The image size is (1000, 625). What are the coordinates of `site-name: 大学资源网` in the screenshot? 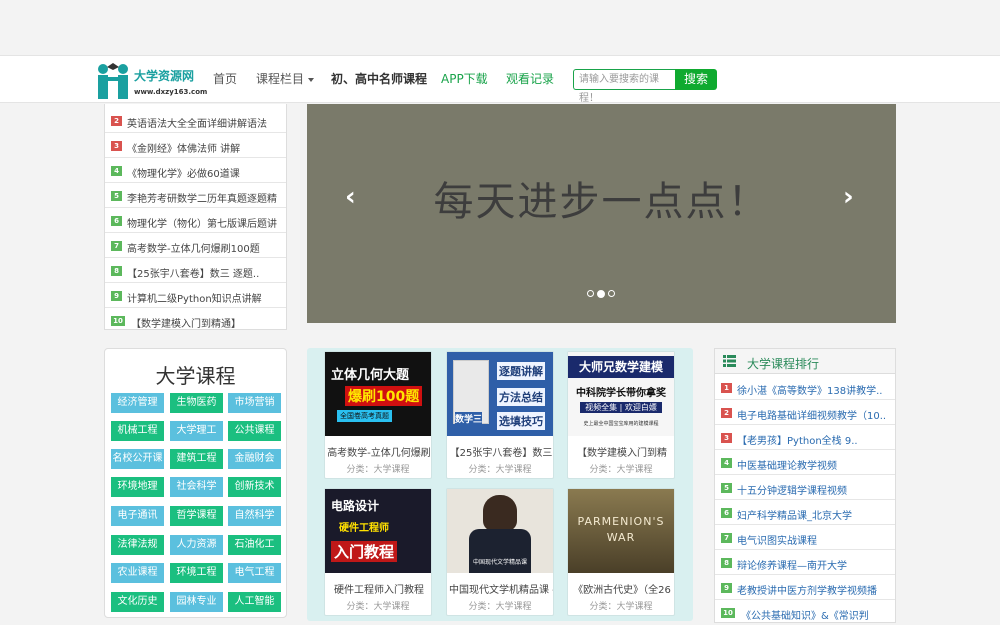 It's located at (164, 76).